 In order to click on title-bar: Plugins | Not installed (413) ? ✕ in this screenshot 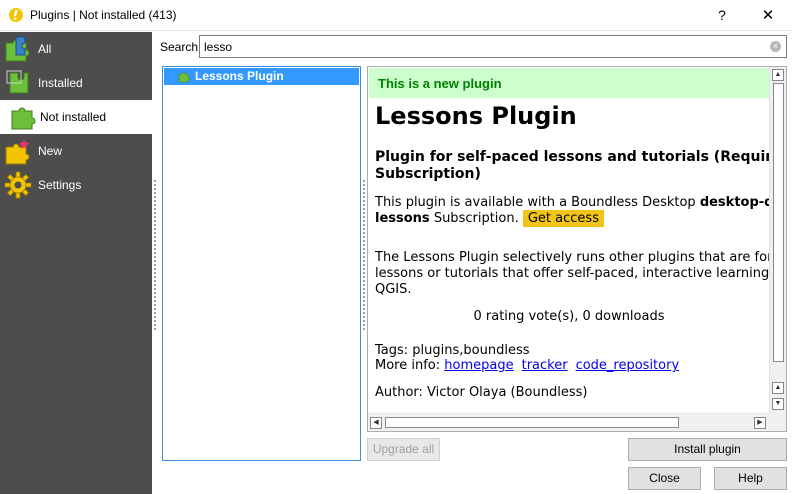, I will do `click(396, 15)`.